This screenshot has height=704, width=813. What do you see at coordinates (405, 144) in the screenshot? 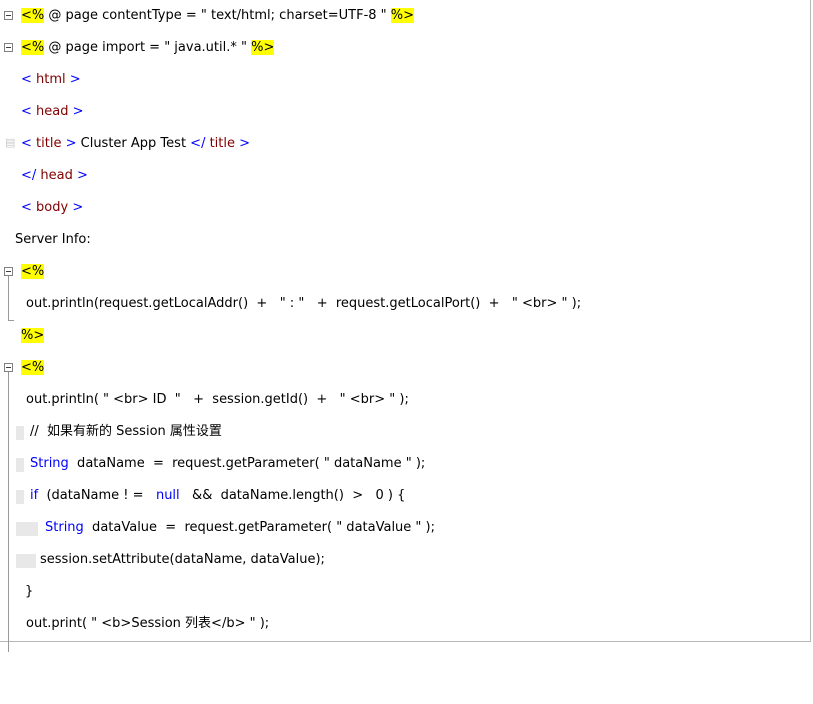
I see `code-line: ▤ < title > Cluster App Test </ title >` at bounding box center [405, 144].